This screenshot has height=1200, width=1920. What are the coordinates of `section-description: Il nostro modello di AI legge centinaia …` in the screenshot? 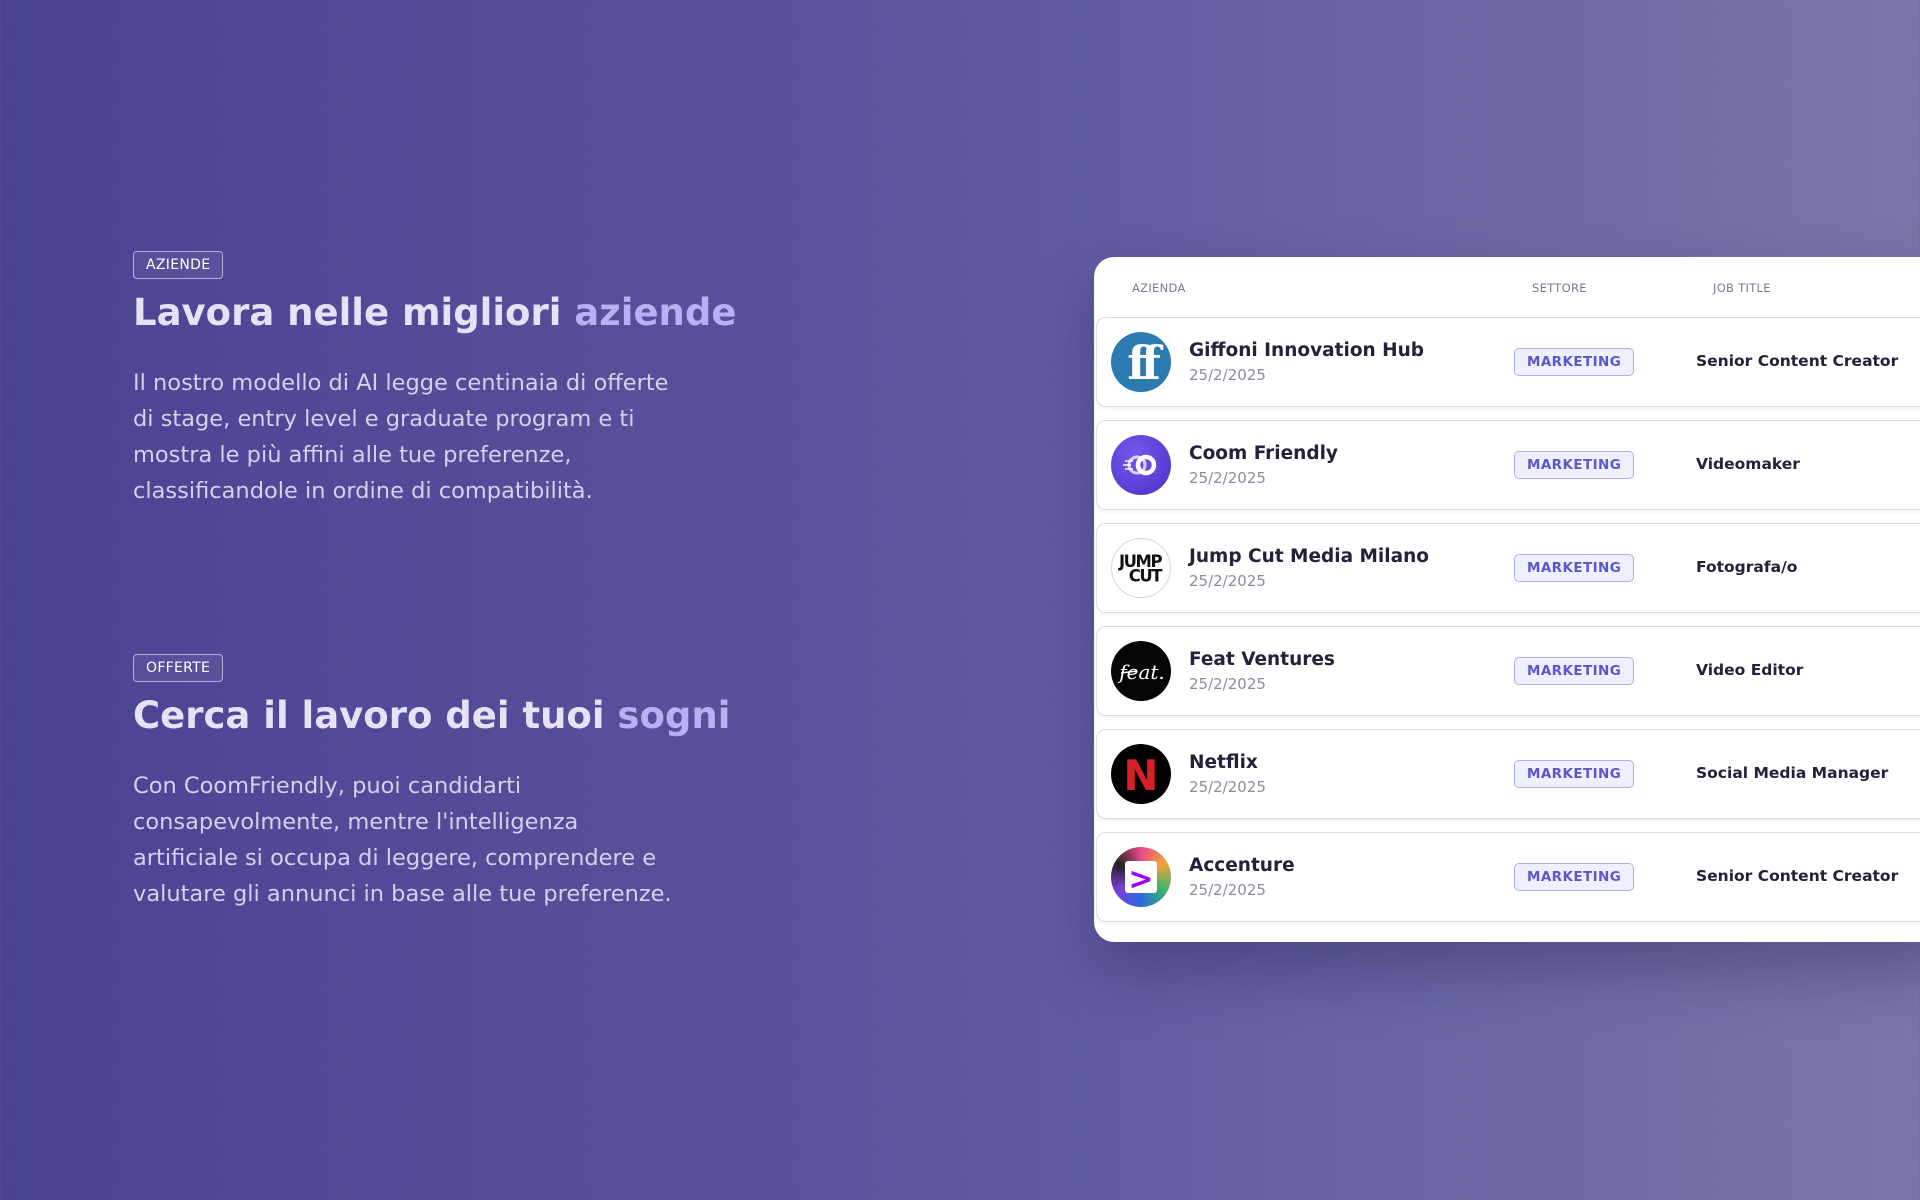 It's located at (401, 437).